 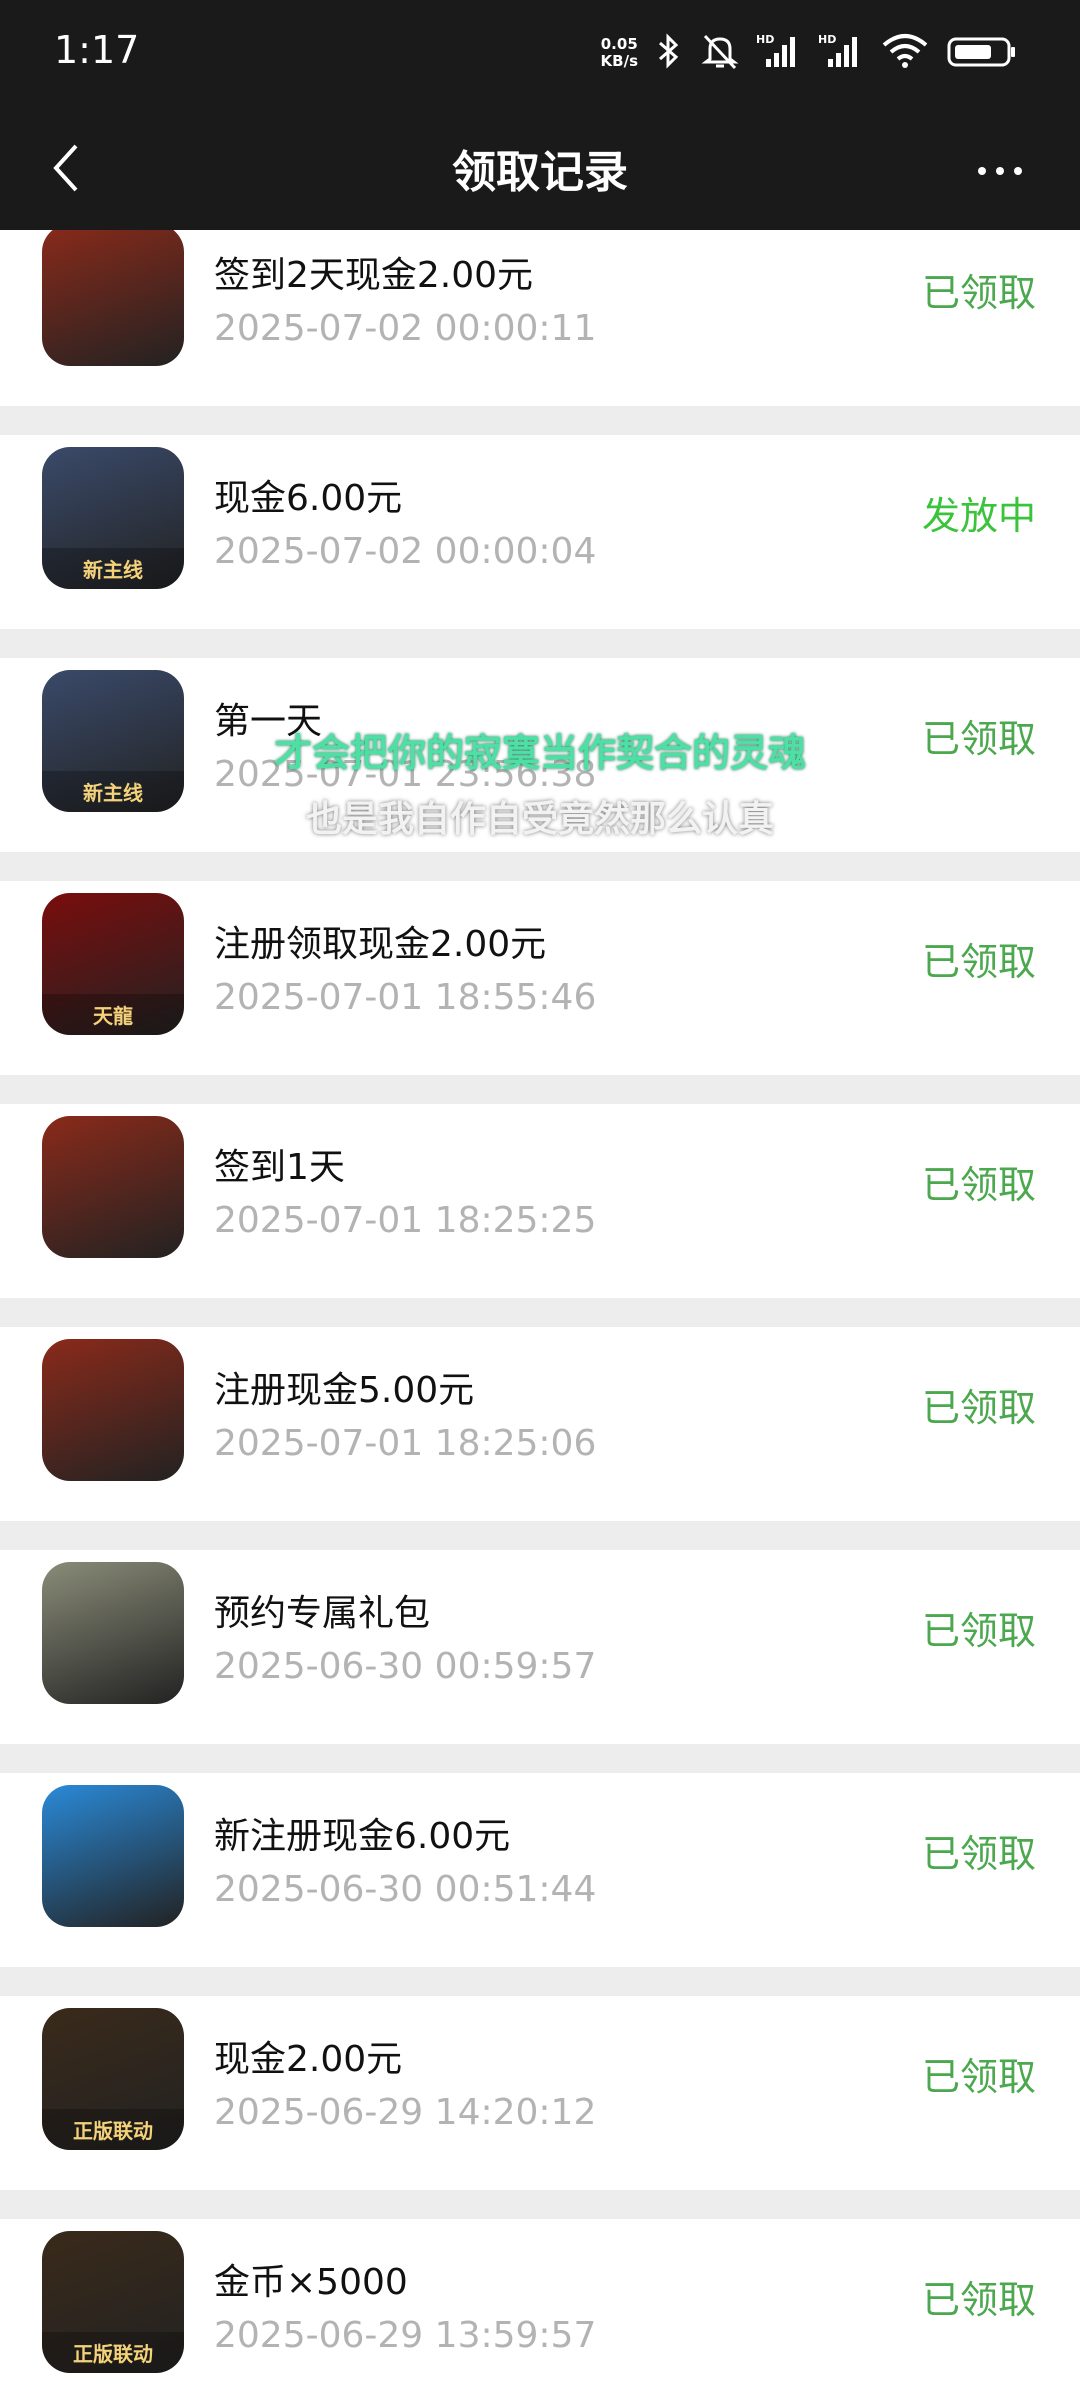 I want to click on net-speed-unit: KB/s, so click(x=619, y=61).